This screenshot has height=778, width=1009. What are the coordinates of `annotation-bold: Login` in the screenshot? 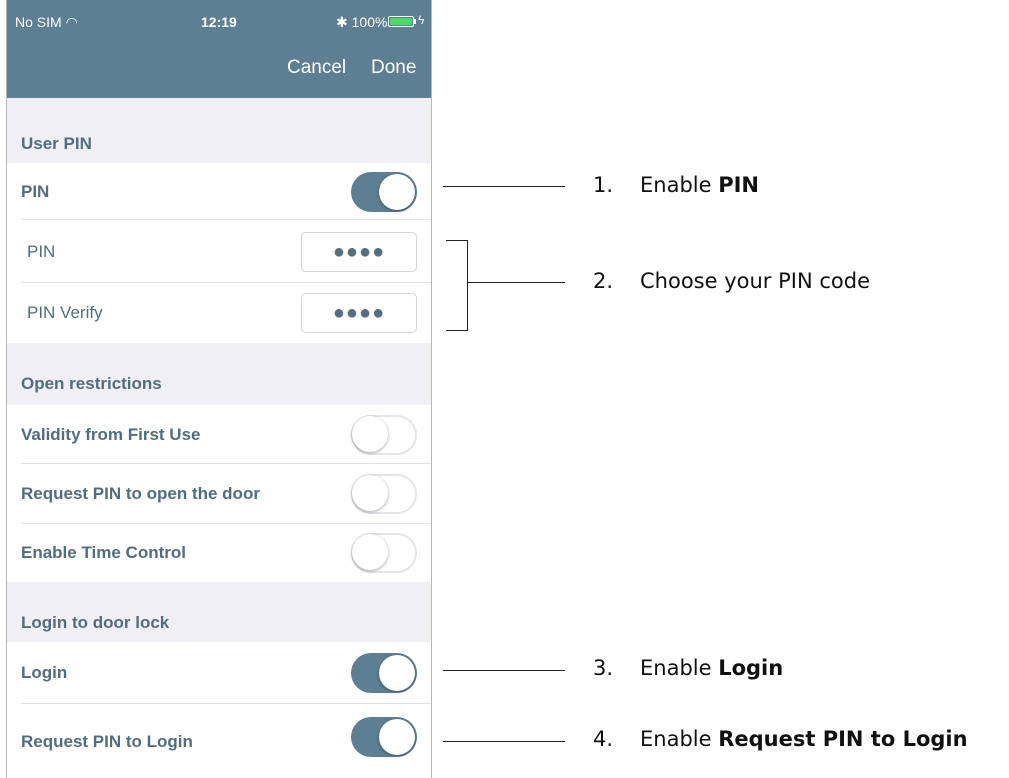 It's located at (751, 668).